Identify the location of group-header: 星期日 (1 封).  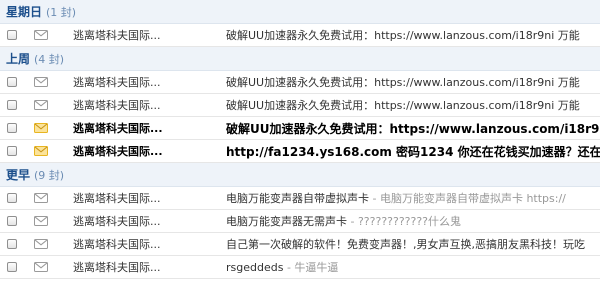
(300, 12).